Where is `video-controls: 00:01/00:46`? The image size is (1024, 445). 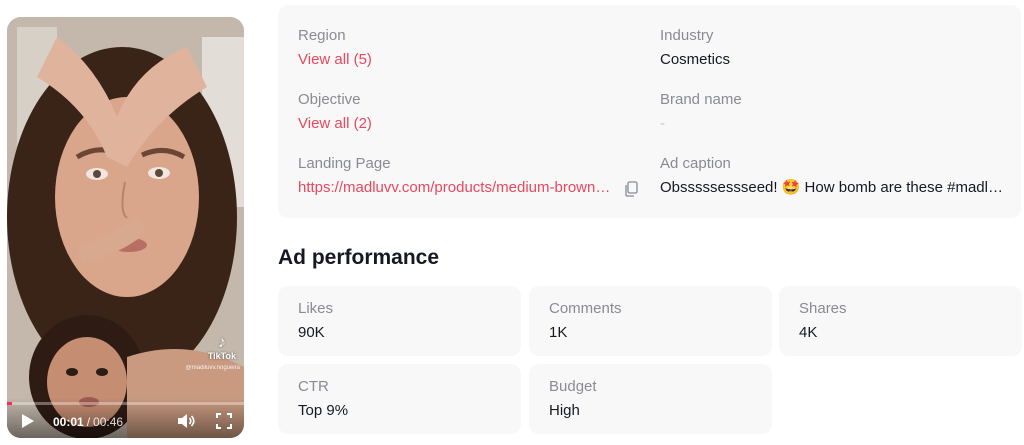 video-controls: 00:01/00:46 is located at coordinates (125, 418).